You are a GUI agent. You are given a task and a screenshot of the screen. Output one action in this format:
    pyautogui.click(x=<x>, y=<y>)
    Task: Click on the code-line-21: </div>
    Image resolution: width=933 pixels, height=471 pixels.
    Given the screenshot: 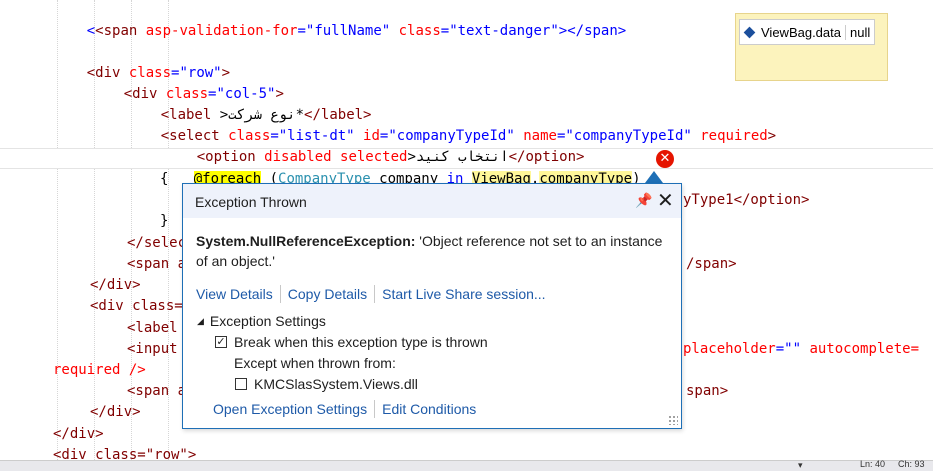 What is the action you would take?
    pyautogui.click(x=78, y=434)
    